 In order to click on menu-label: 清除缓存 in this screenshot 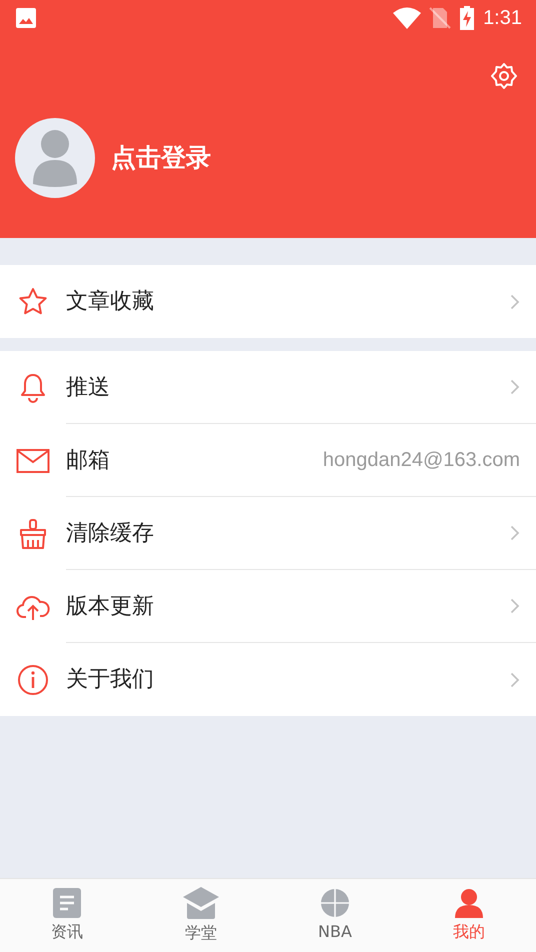, I will do `click(110, 534)`.